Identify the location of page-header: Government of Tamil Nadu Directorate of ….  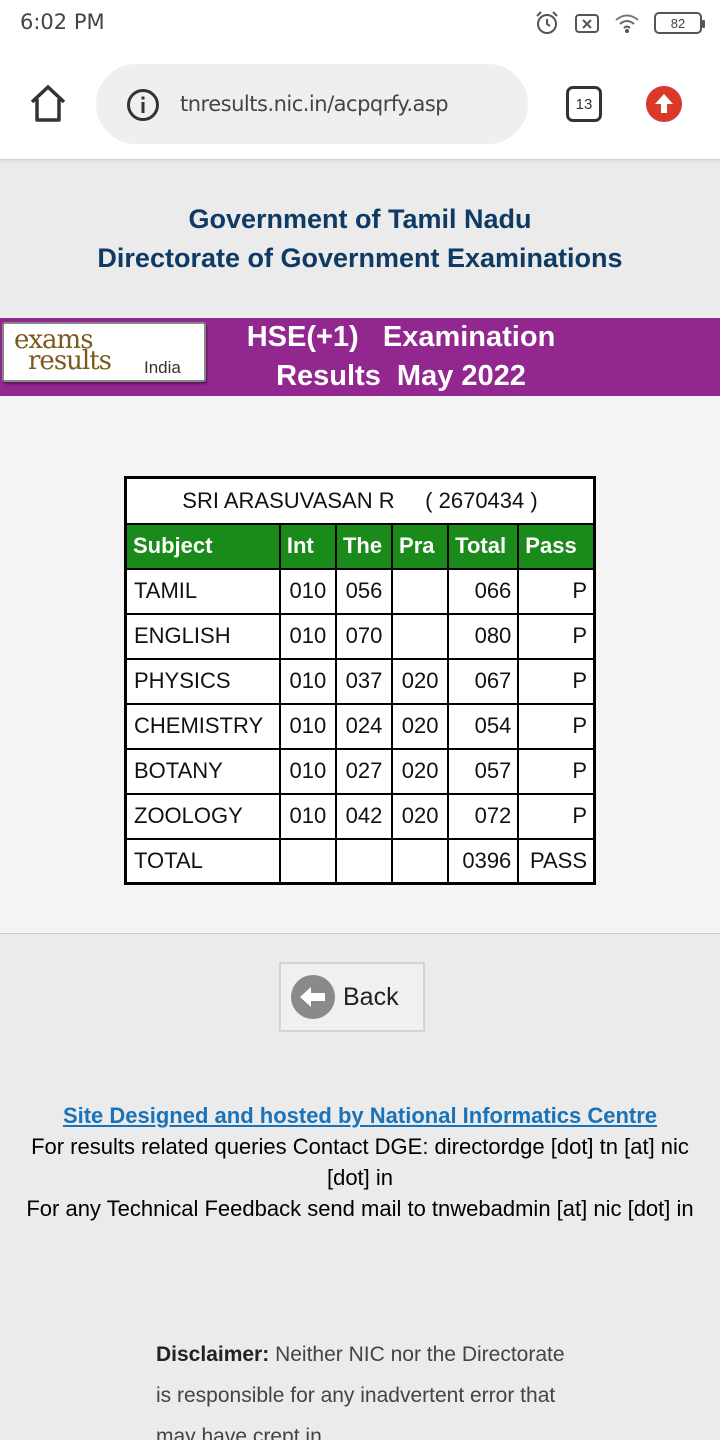
(360, 239).